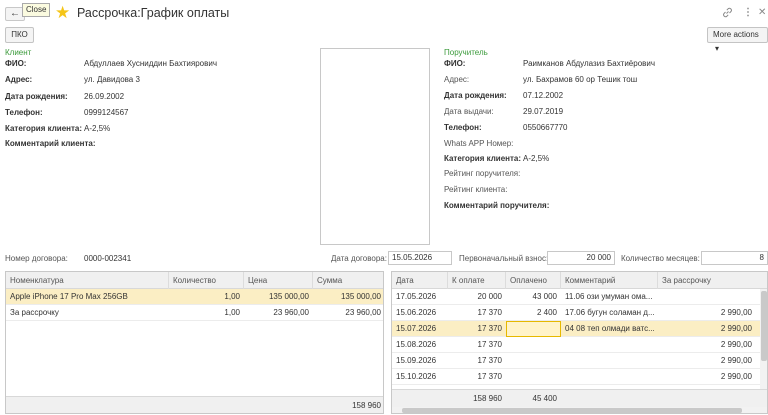  Describe the element at coordinates (546, 312) in the screenshot. I see `schedule-paid: 2 400` at that location.